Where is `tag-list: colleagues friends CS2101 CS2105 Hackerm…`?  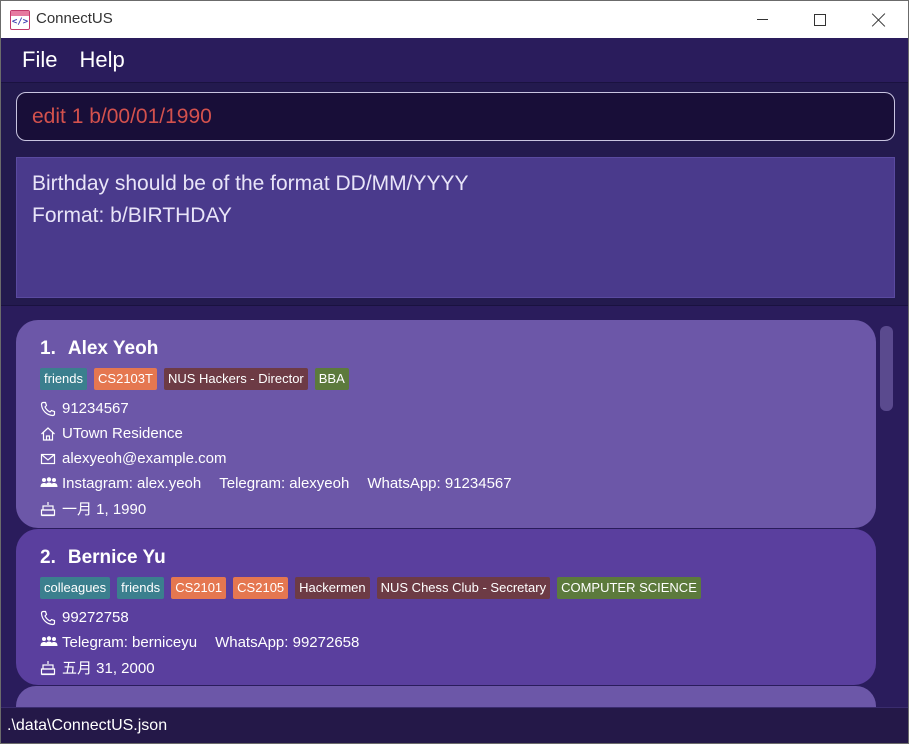
tag-list: colleagues friends CS2101 CS2105 Hackerm… is located at coordinates (458, 589).